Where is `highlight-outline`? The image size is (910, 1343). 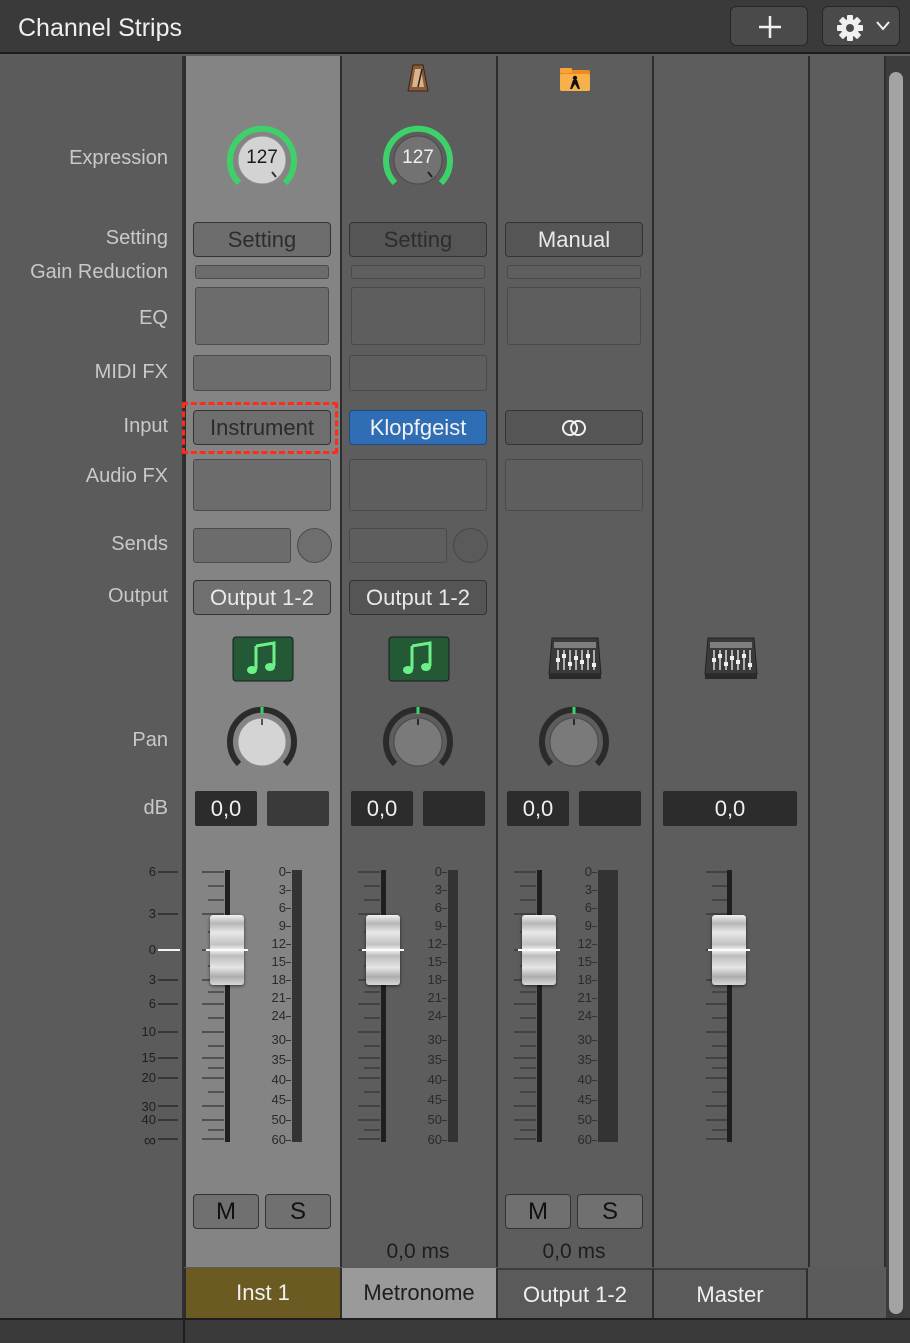 highlight-outline is located at coordinates (260, 428).